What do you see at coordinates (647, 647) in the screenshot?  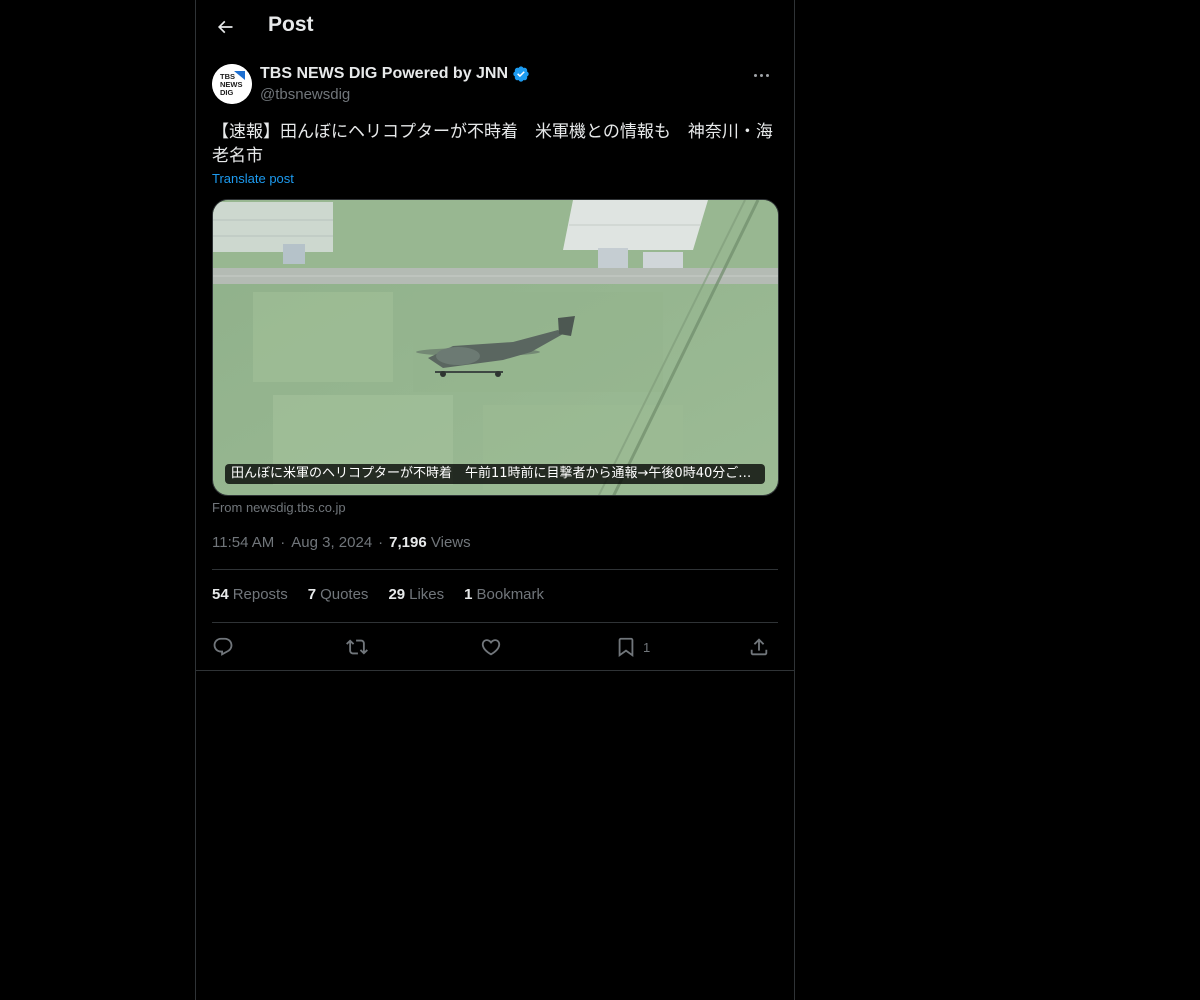 I see `bookmark-count: 1` at bounding box center [647, 647].